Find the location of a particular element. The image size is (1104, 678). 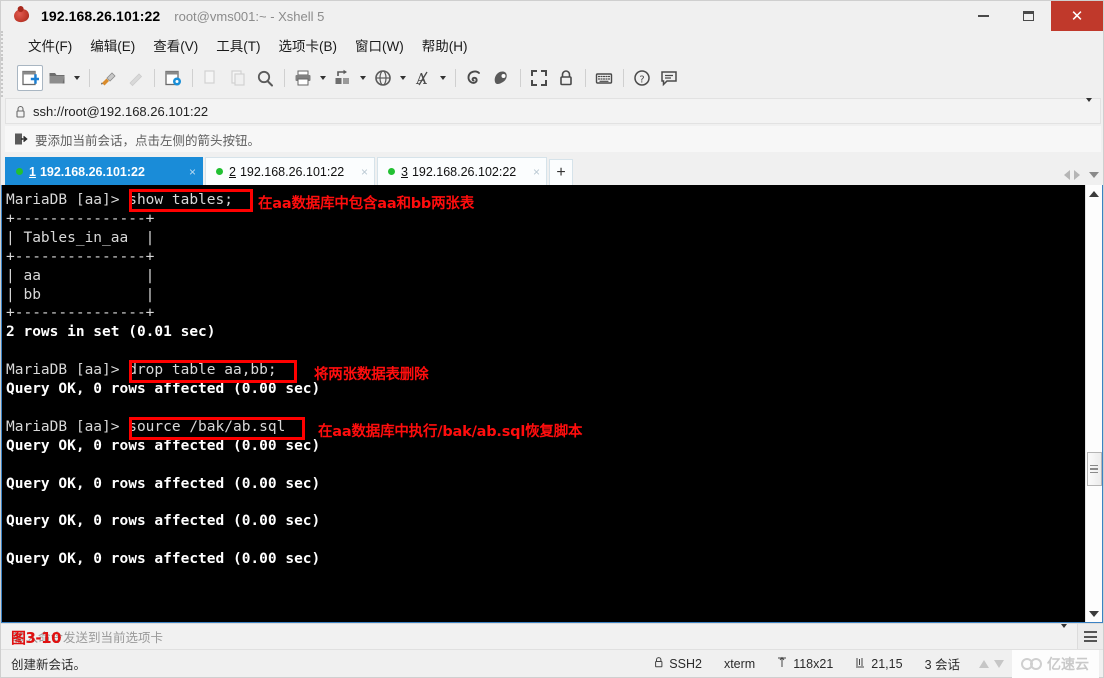

status-transfer-indicator is located at coordinates (991, 663).